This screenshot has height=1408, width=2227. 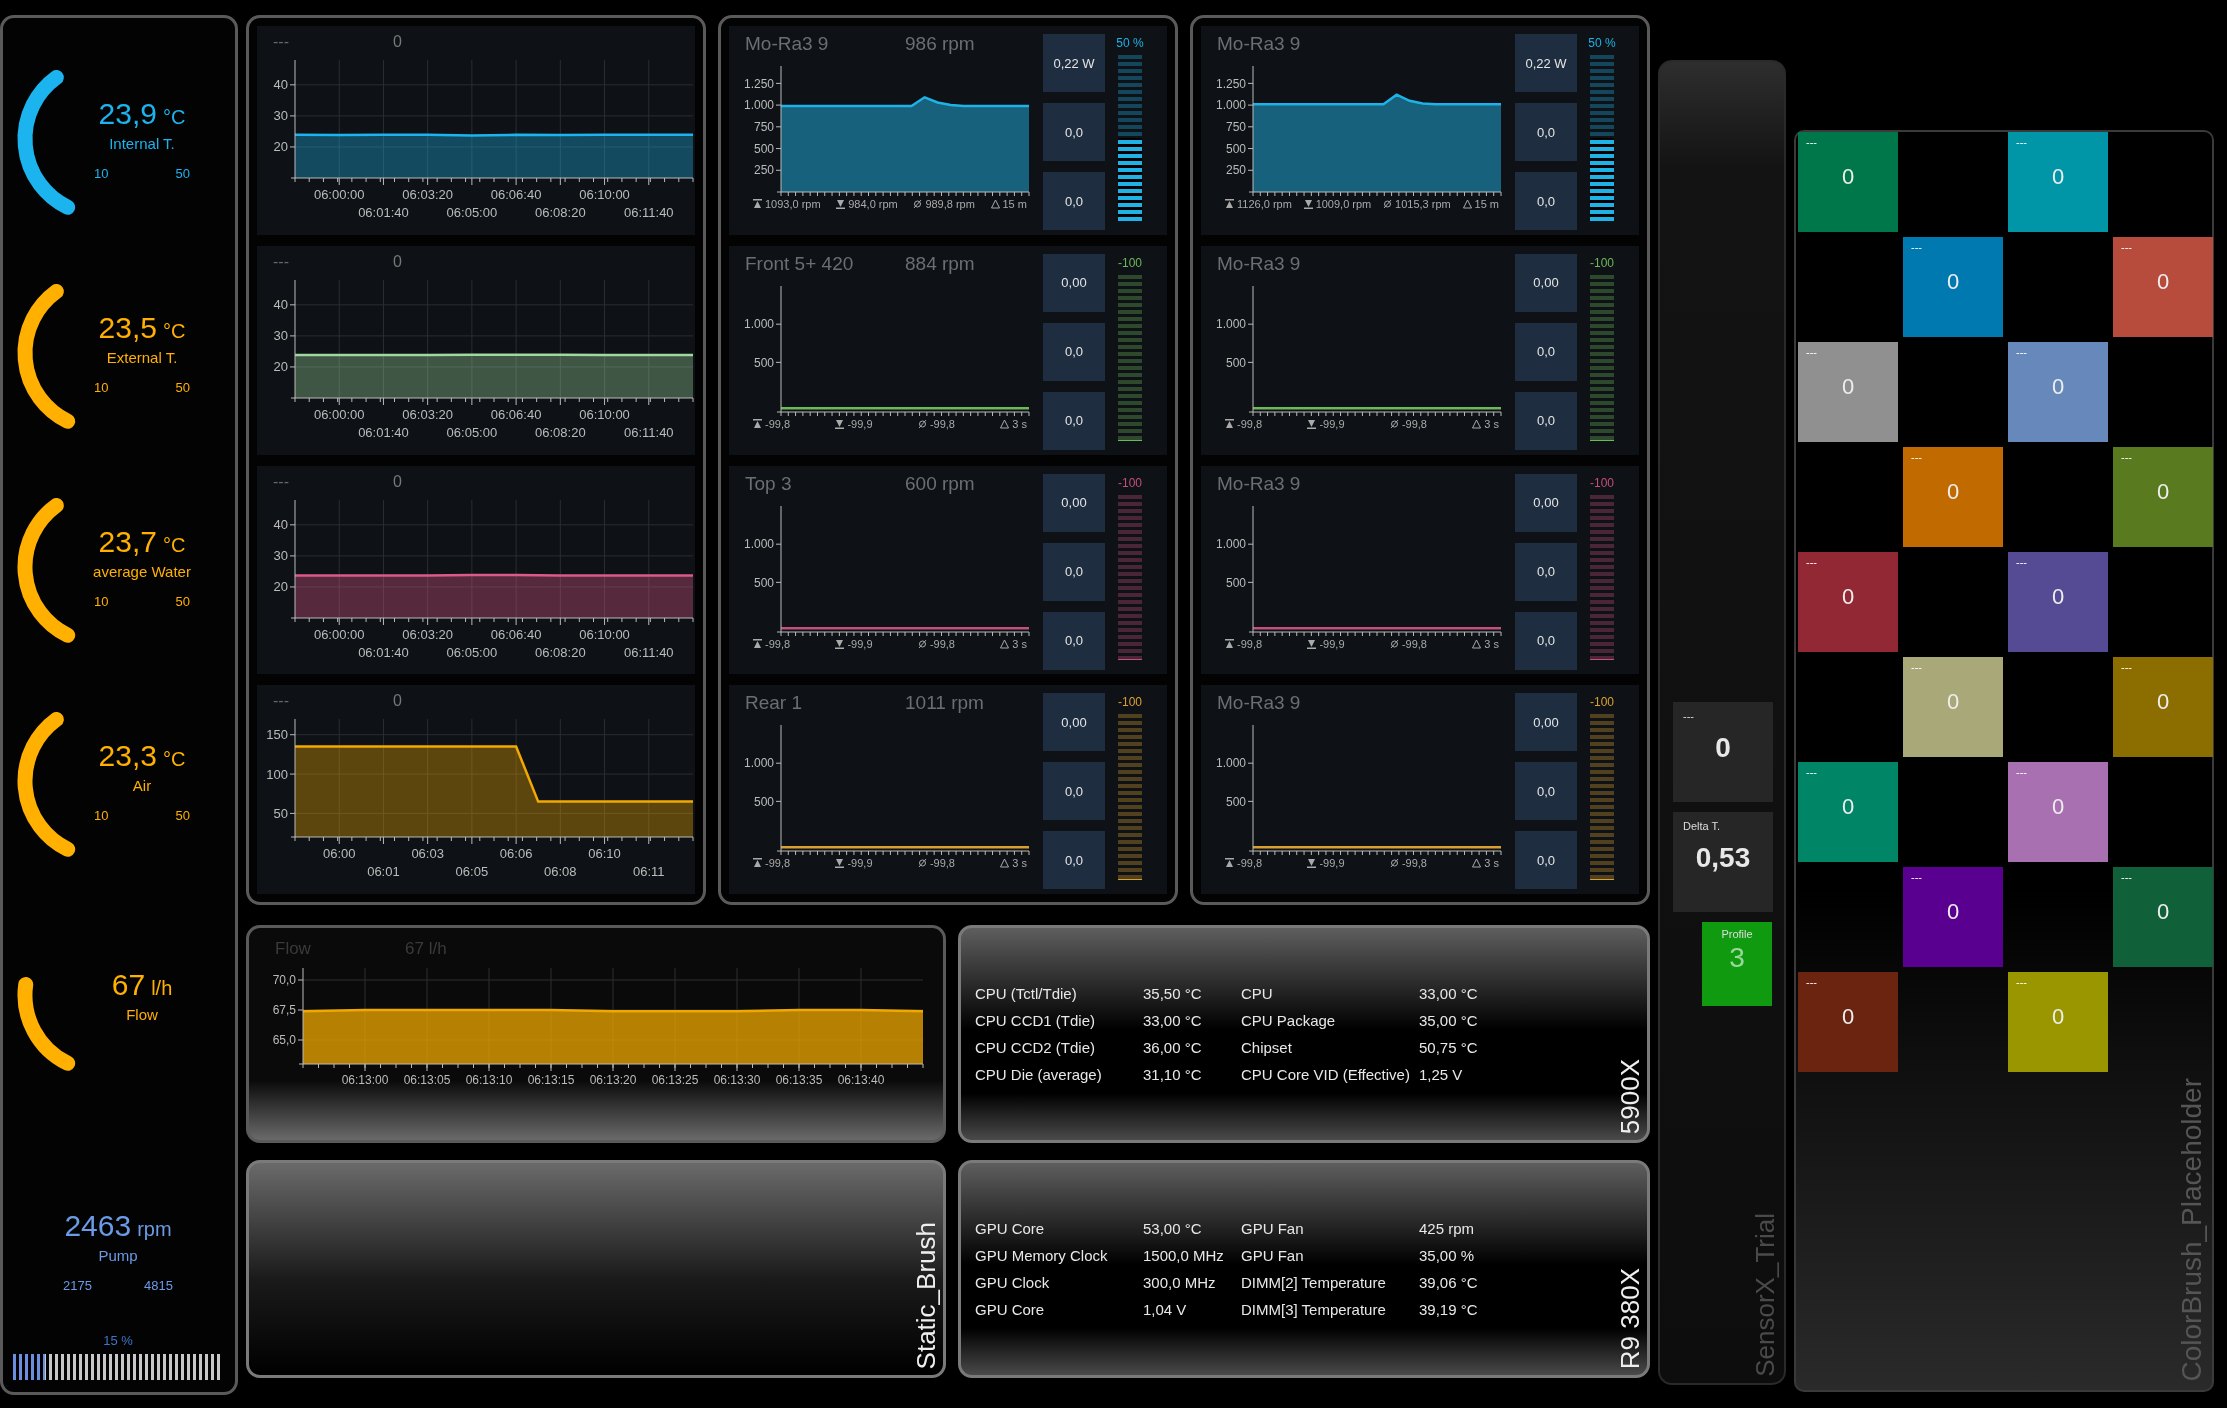 What do you see at coordinates (1702, 826) in the screenshot?
I see `tile-label: Delta T.` at bounding box center [1702, 826].